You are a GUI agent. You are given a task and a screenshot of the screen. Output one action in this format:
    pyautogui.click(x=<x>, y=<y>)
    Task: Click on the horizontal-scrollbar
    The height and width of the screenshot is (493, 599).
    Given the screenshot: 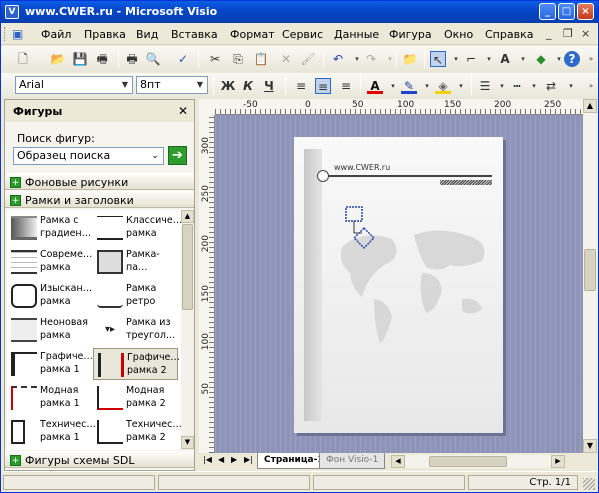 What is the action you would take?
    pyautogui.click(x=478, y=461)
    